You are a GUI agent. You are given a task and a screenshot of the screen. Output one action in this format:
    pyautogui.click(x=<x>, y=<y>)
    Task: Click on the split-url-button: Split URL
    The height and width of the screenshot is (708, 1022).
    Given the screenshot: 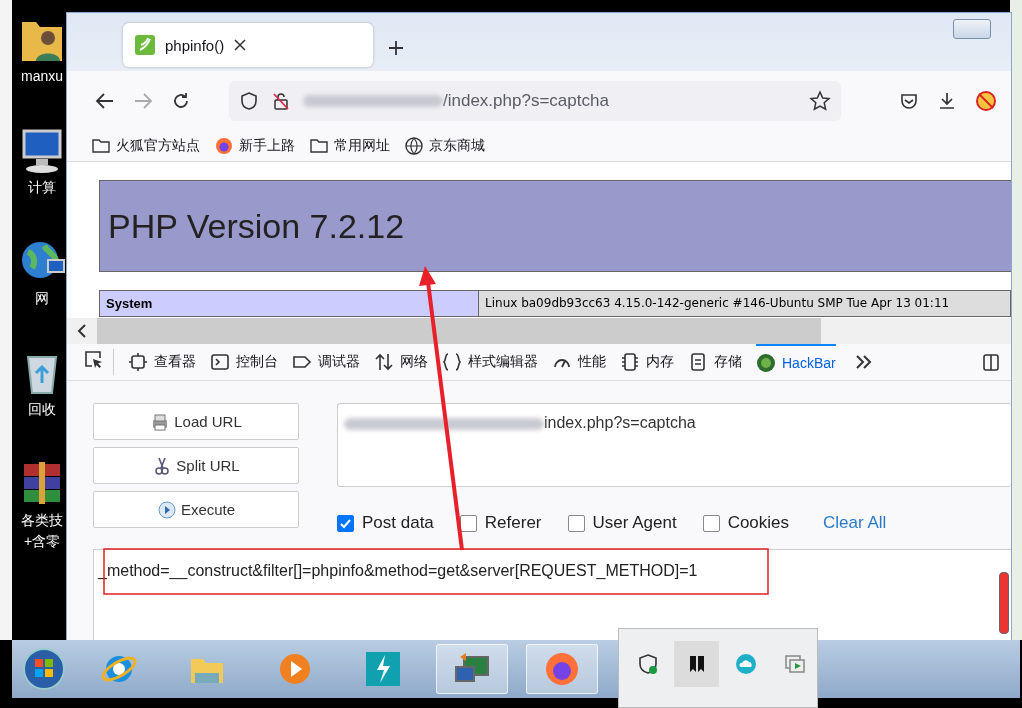 What is the action you would take?
    pyautogui.click(x=196, y=465)
    